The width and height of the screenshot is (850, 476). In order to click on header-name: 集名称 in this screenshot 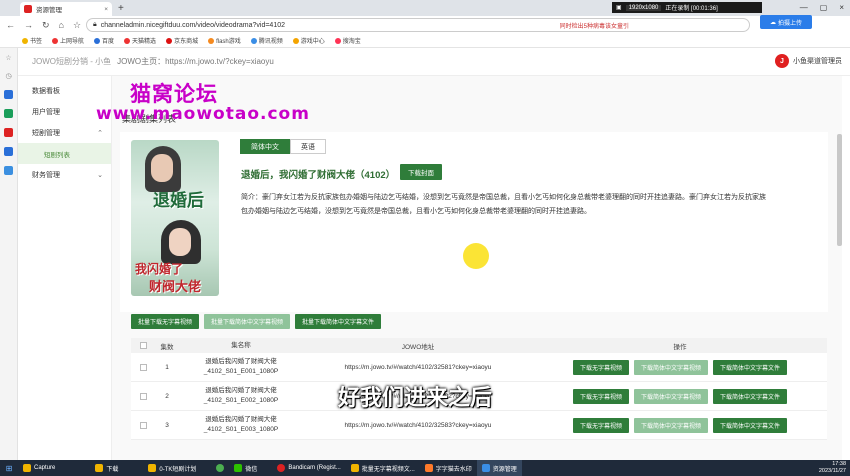, I will do `click(241, 345)`.